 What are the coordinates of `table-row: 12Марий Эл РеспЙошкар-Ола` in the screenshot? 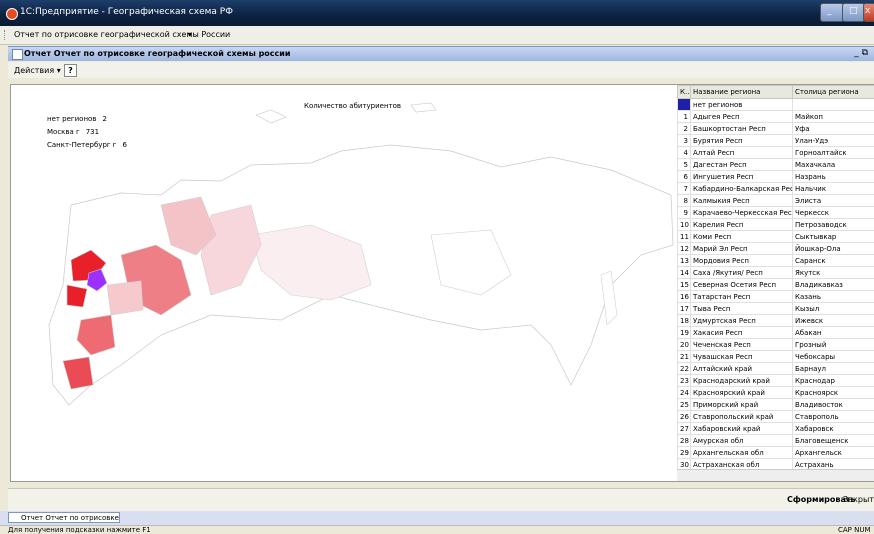 It's located at (776, 249).